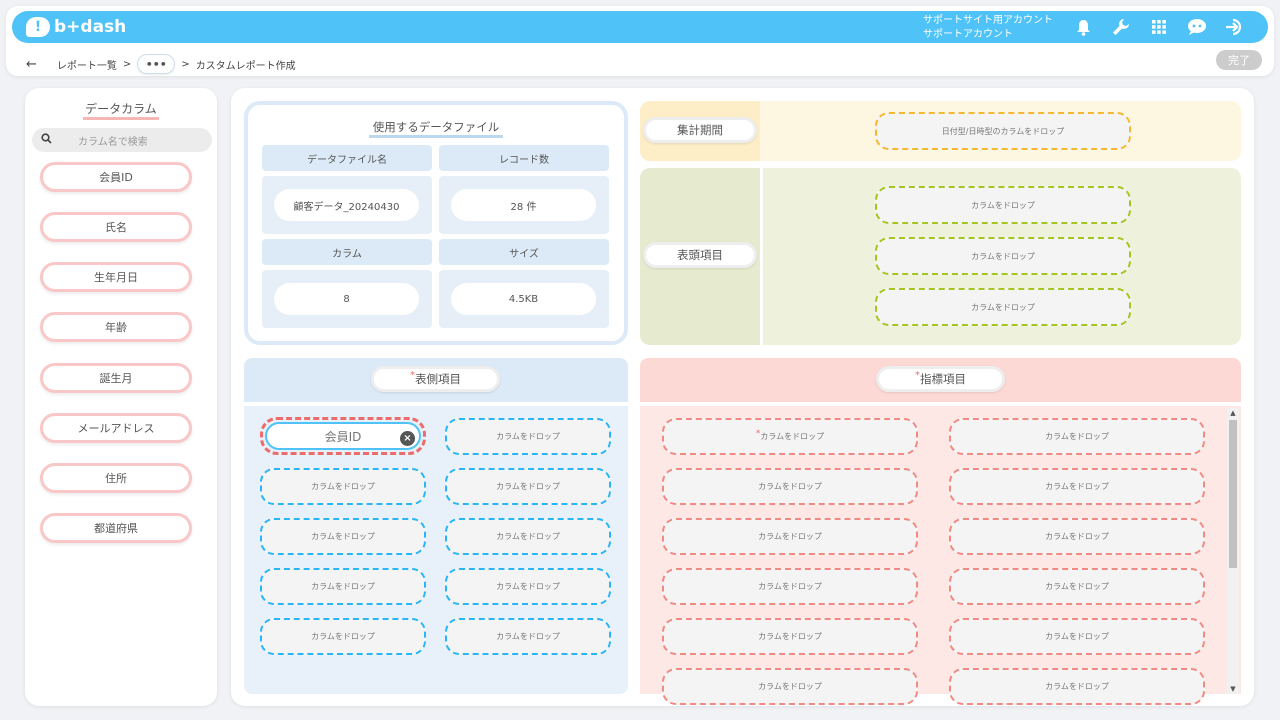  I want to click on logo-text: b+dash, so click(90, 27).